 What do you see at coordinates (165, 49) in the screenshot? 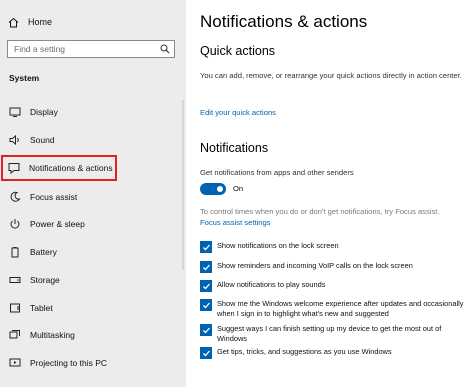
I see `search-icon` at bounding box center [165, 49].